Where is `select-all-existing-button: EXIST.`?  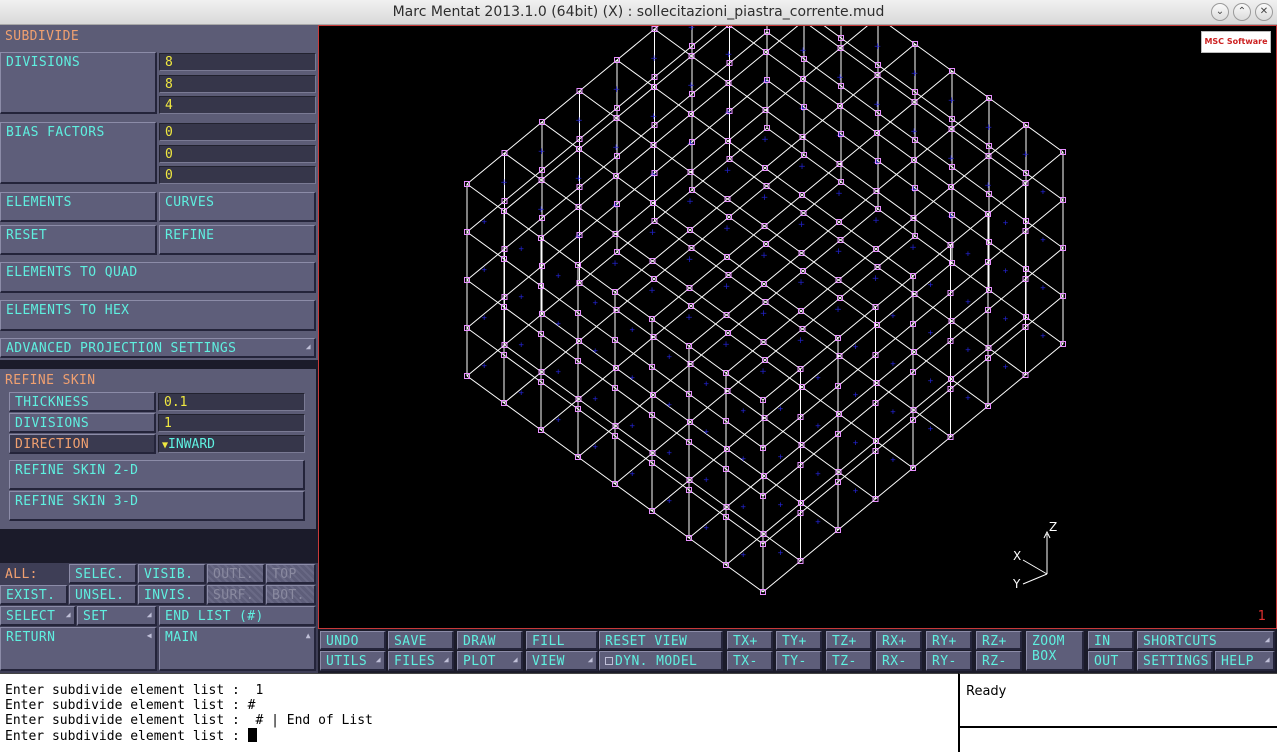 select-all-existing-button: EXIST. is located at coordinates (34, 595).